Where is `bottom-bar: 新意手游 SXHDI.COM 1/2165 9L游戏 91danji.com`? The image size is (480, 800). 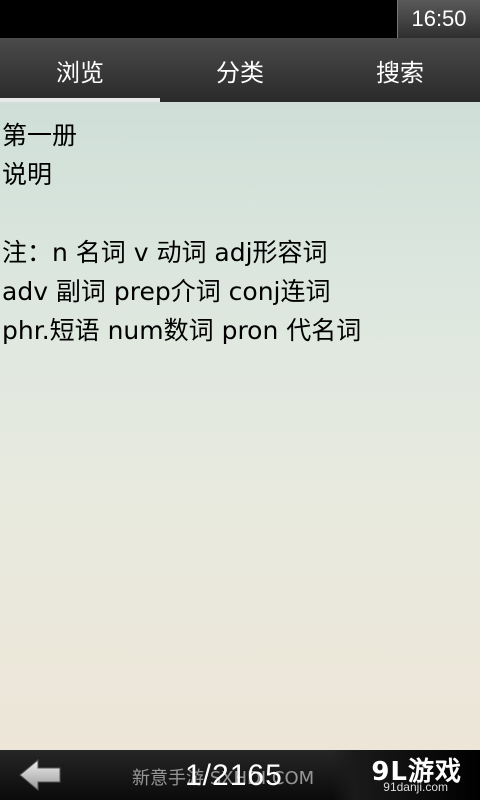
bottom-bar: 新意手游 SXHDI.COM 1/2165 9L游戏 91danji.com is located at coordinates (240, 775).